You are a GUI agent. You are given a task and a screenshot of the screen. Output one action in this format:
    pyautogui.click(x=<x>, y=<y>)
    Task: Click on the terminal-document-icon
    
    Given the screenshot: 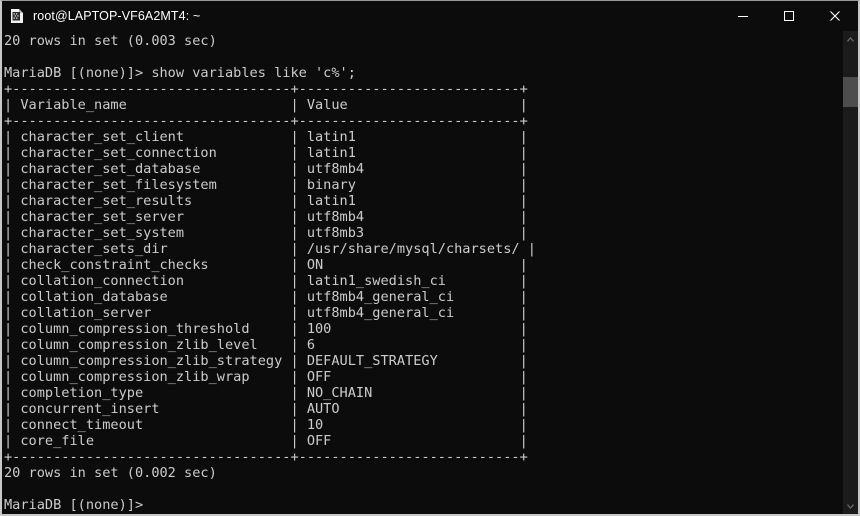 What is the action you would take?
    pyautogui.click(x=17, y=16)
    